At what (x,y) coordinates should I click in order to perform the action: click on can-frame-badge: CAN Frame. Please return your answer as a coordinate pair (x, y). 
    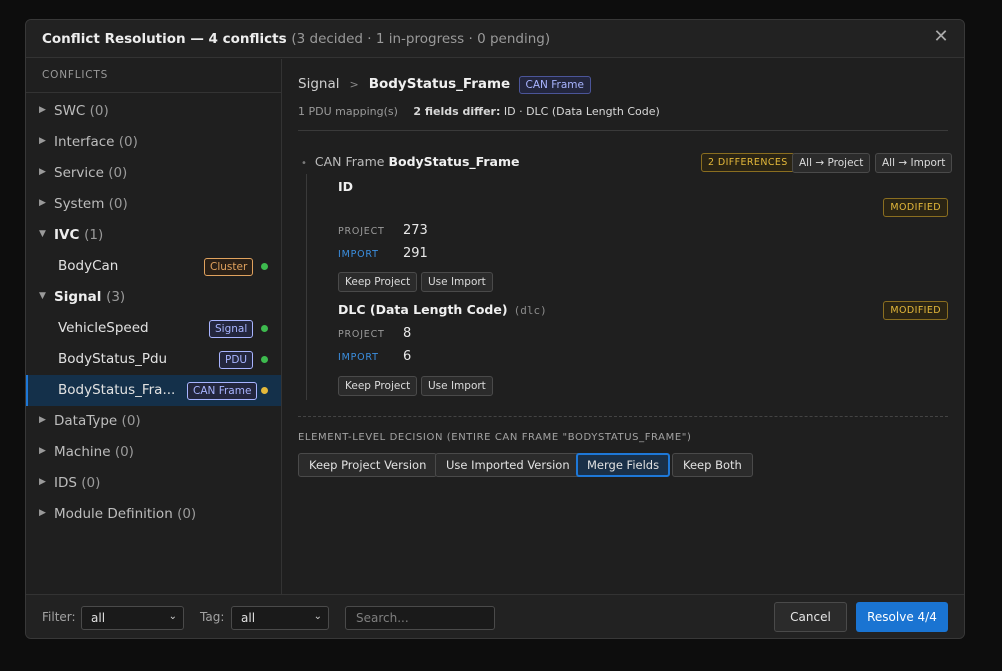
    Looking at the image, I should click on (222, 391).